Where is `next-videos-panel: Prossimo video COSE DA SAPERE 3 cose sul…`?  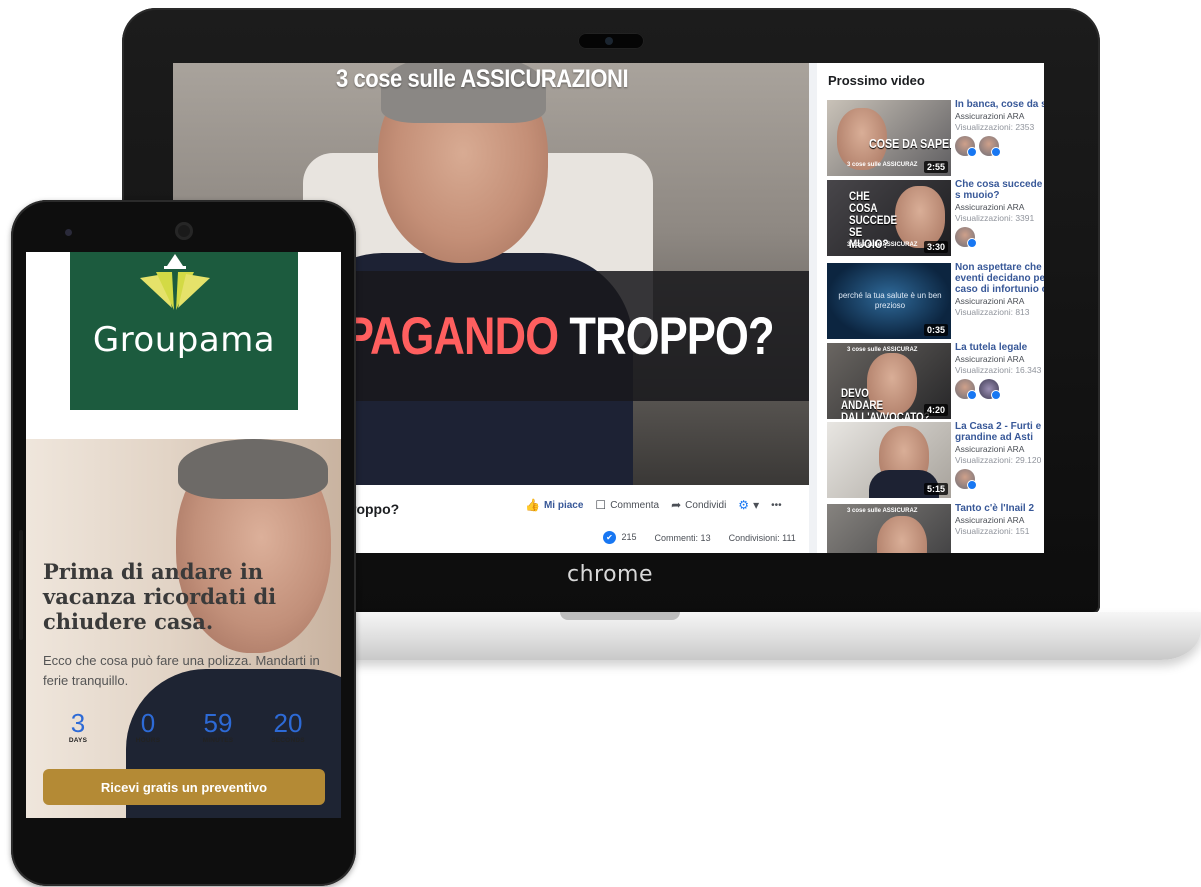 next-videos-panel: Prossimo video COSE DA SAPERE 3 cose sul… is located at coordinates (930, 308).